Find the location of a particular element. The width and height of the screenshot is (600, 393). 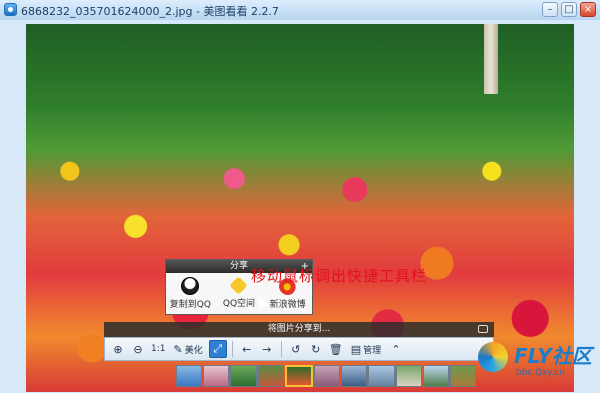

zoom-out-button: ⊖ is located at coordinates (138, 349).